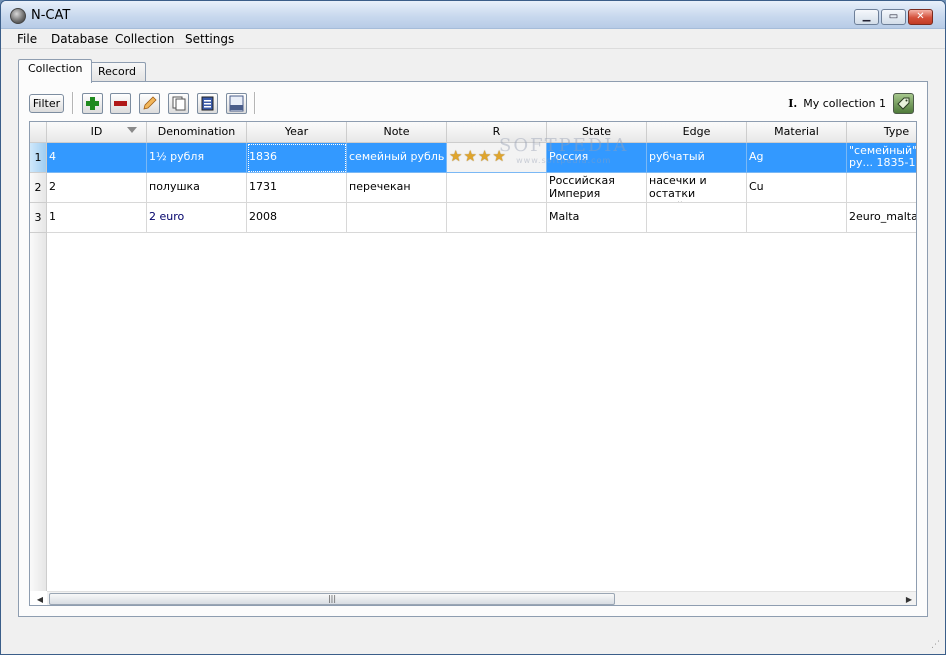 The height and width of the screenshot is (655, 946). What do you see at coordinates (397, 158) in the screenshot?
I see `cell-note: семейный рубль` at bounding box center [397, 158].